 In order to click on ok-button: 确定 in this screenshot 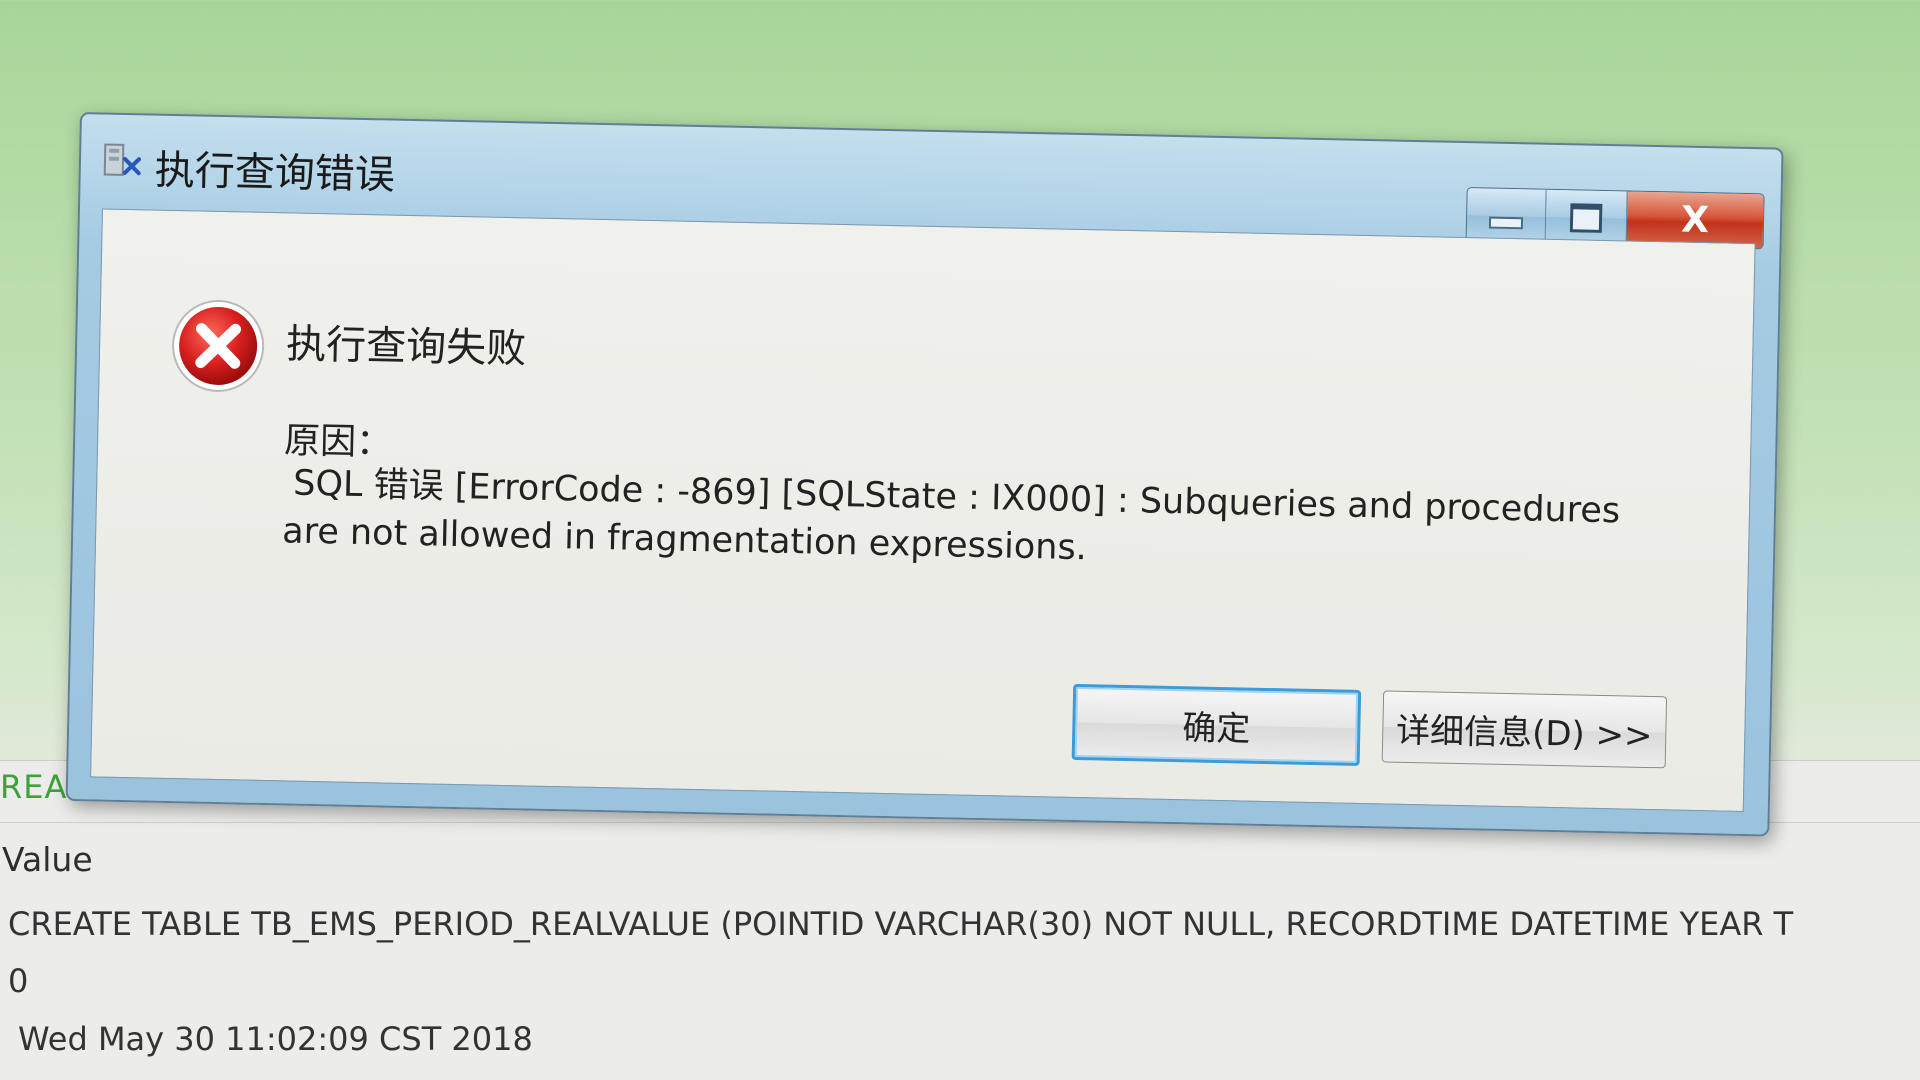, I will do `click(1216, 724)`.